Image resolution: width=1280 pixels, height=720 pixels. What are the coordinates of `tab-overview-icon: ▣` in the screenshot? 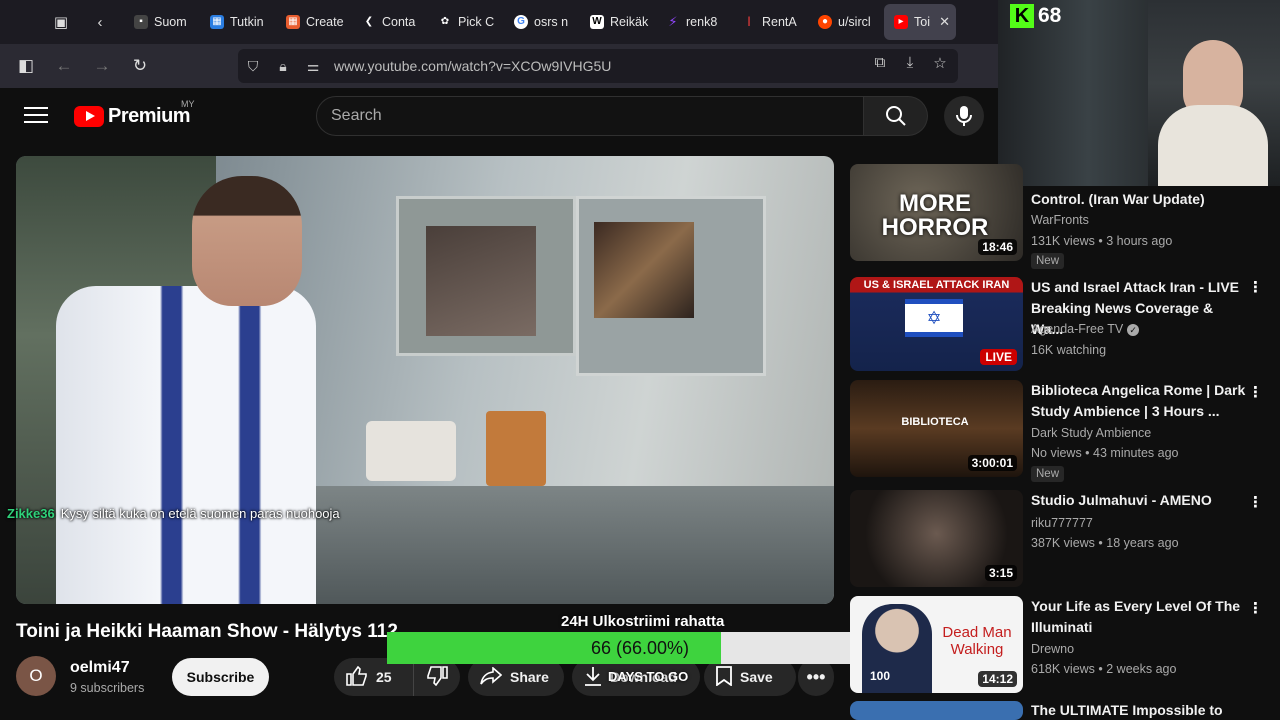 It's located at (61, 22).